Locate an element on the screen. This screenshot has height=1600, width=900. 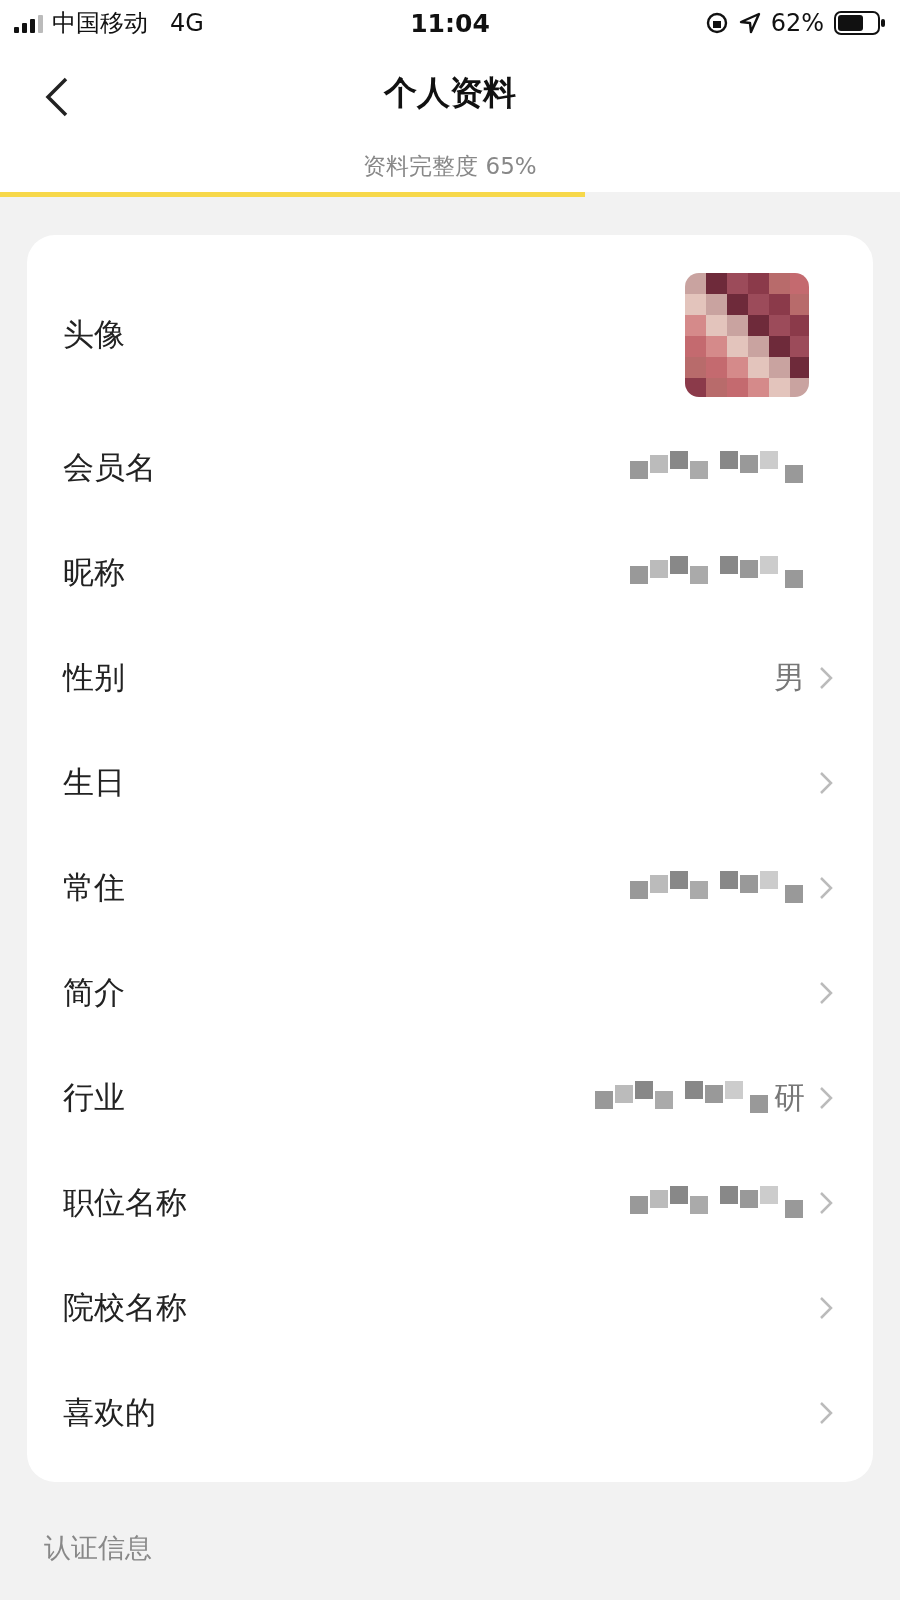
network-type: 4G is located at coordinates (187, 23).